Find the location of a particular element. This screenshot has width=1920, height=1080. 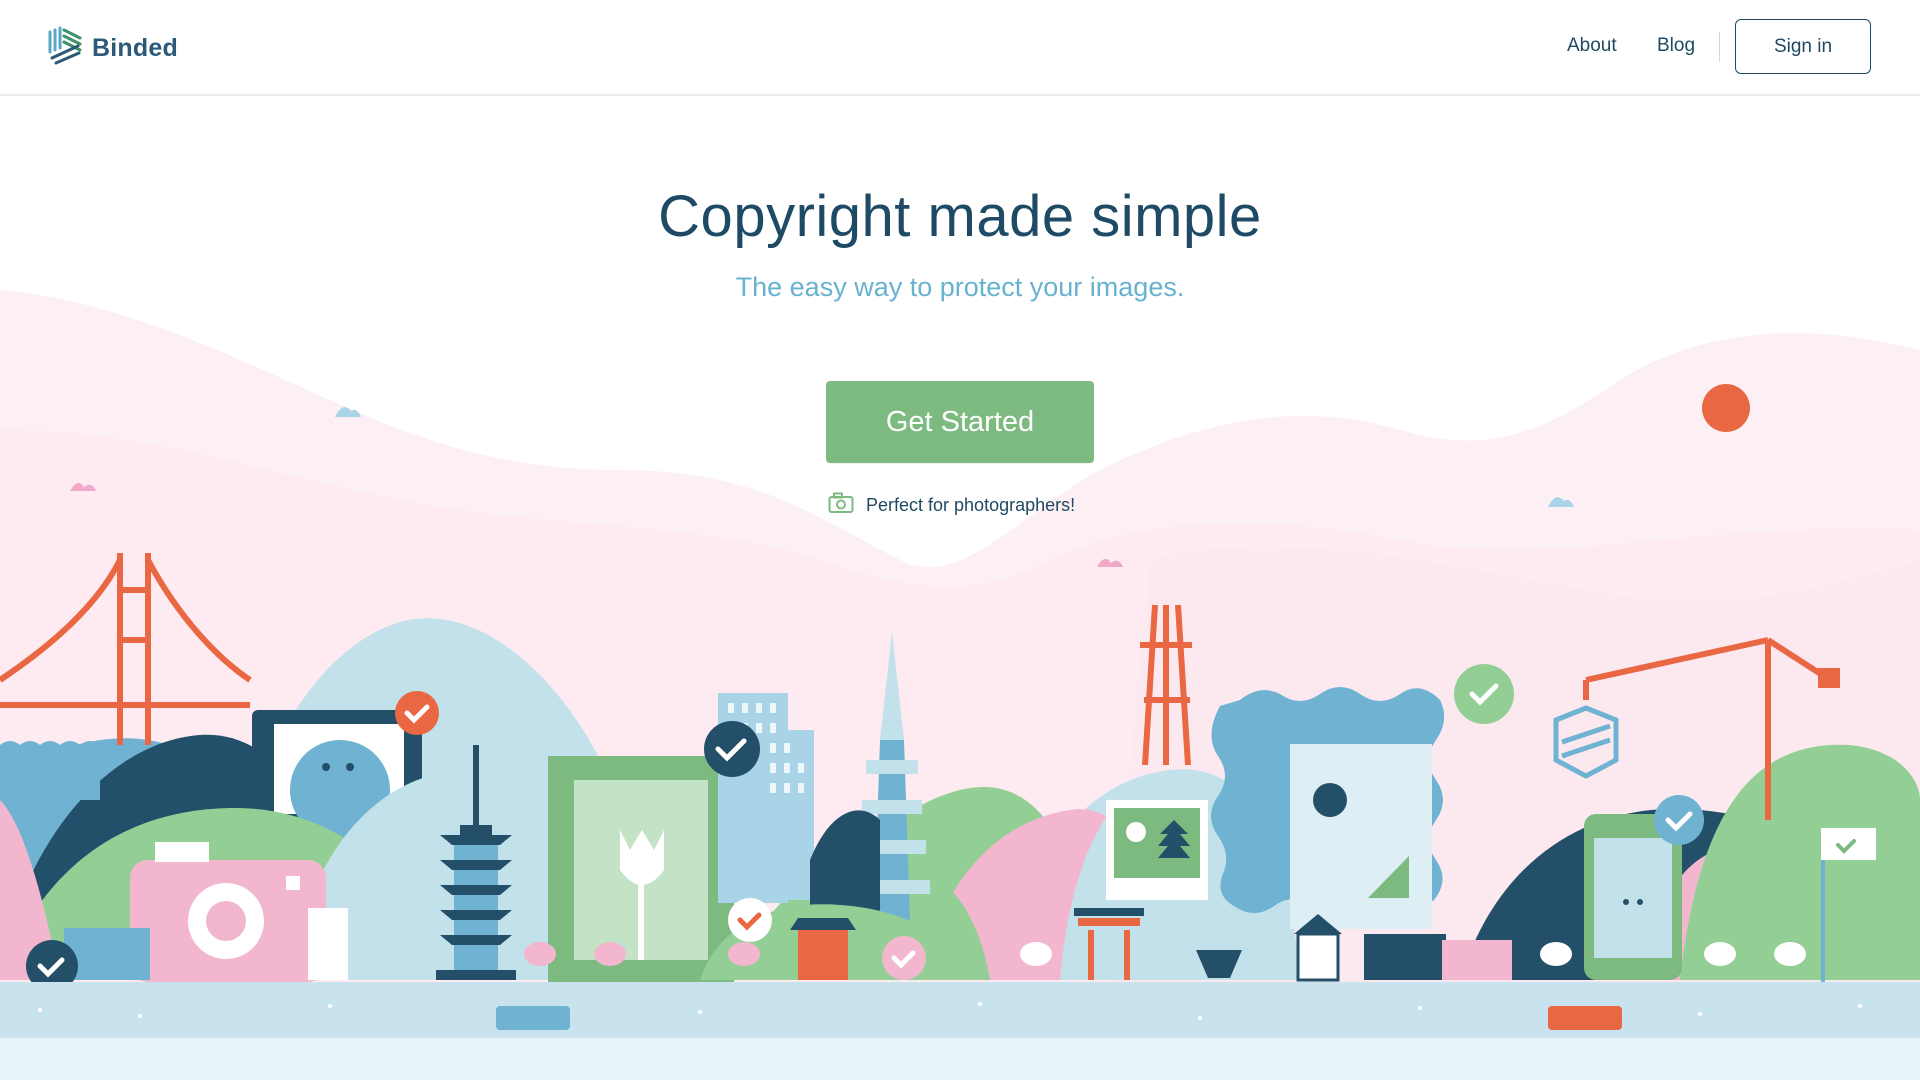

photographers-note: Perfect for photographers! is located at coordinates (951, 505).